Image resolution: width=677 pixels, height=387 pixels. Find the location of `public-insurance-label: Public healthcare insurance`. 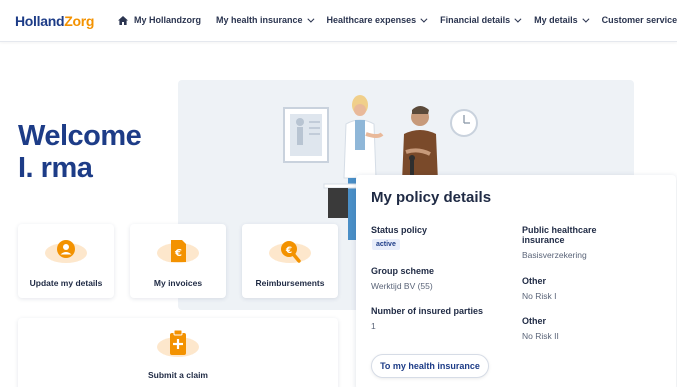

public-insurance-label: Public healthcare insurance is located at coordinates (559, 235).